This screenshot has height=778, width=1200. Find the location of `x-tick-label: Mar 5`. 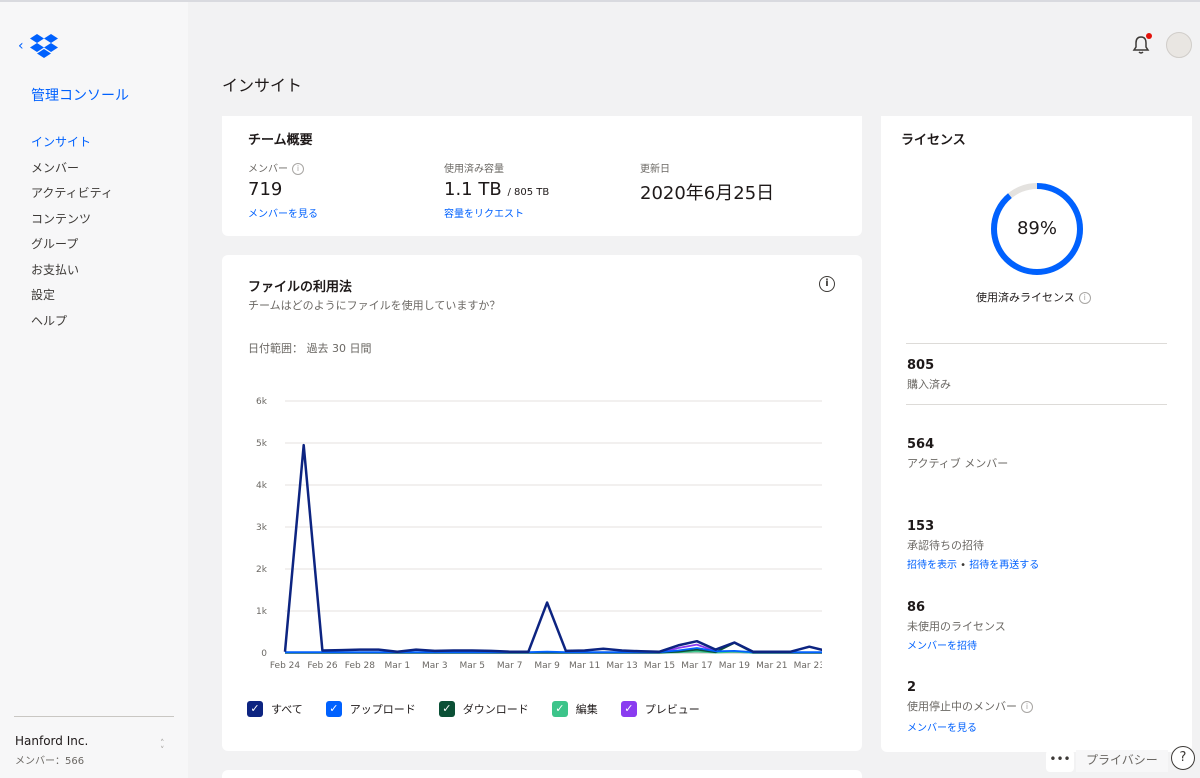

x-tick-label: Mar 5 is located at coordinates (472, 666).